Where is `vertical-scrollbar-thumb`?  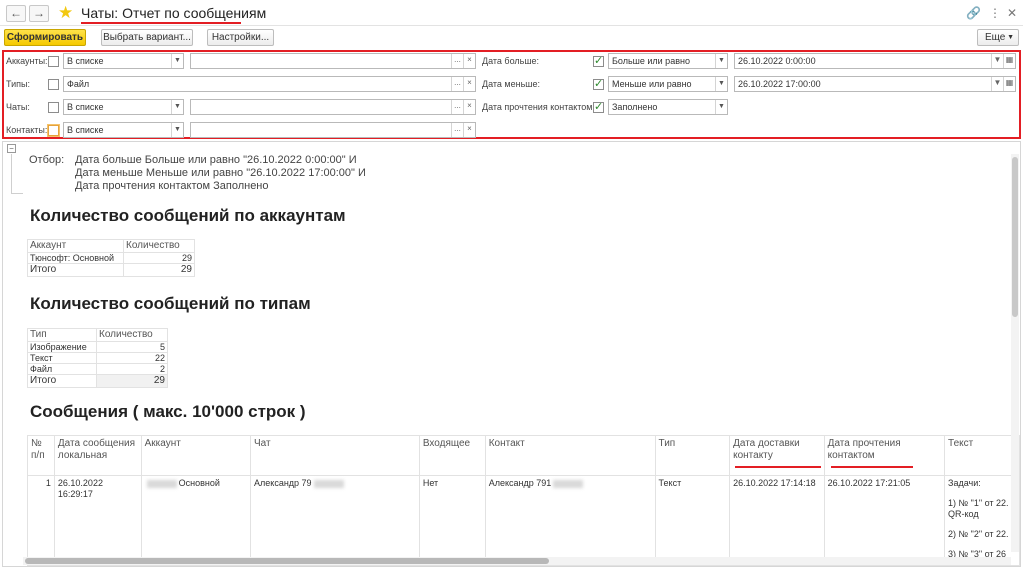 vertical-scrollbar-thumb is located at coordinates (1015, 237).